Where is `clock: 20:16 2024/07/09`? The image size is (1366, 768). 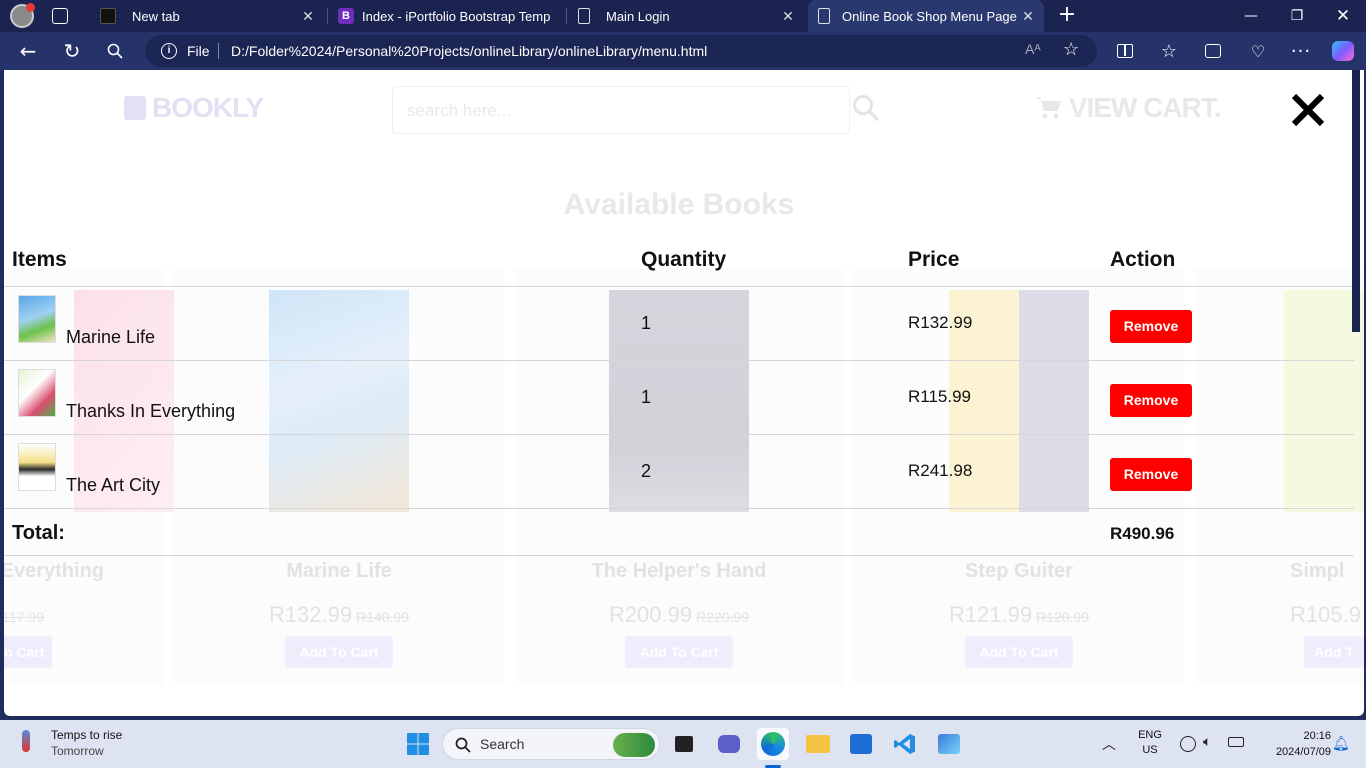 clock: 20:16 2024/07/09 is located at coordinates (1293, 744).